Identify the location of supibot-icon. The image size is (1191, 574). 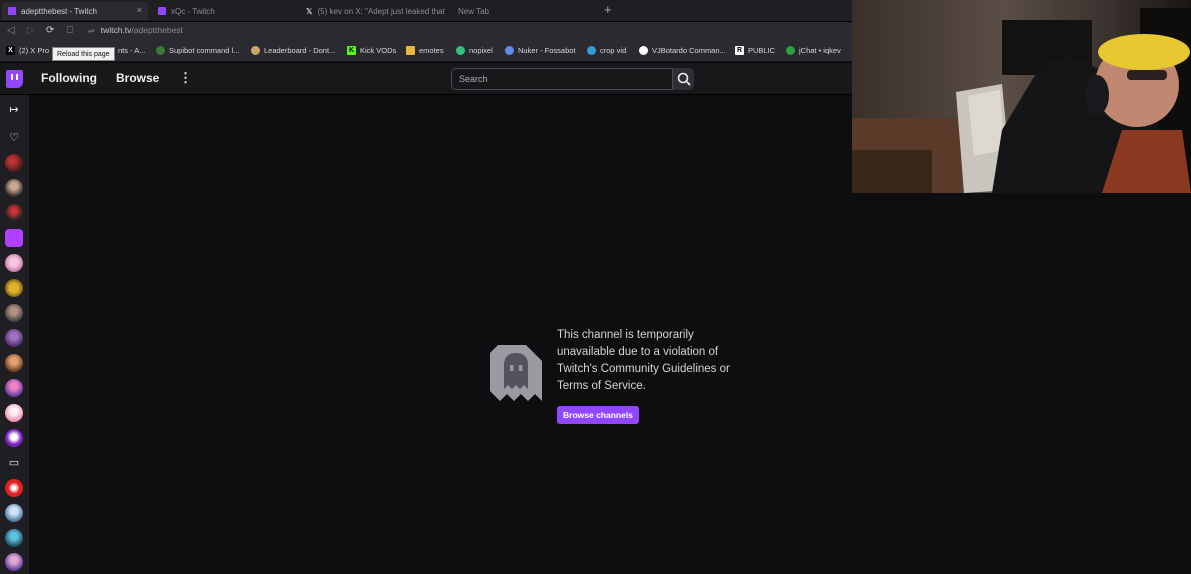
(160, 50).